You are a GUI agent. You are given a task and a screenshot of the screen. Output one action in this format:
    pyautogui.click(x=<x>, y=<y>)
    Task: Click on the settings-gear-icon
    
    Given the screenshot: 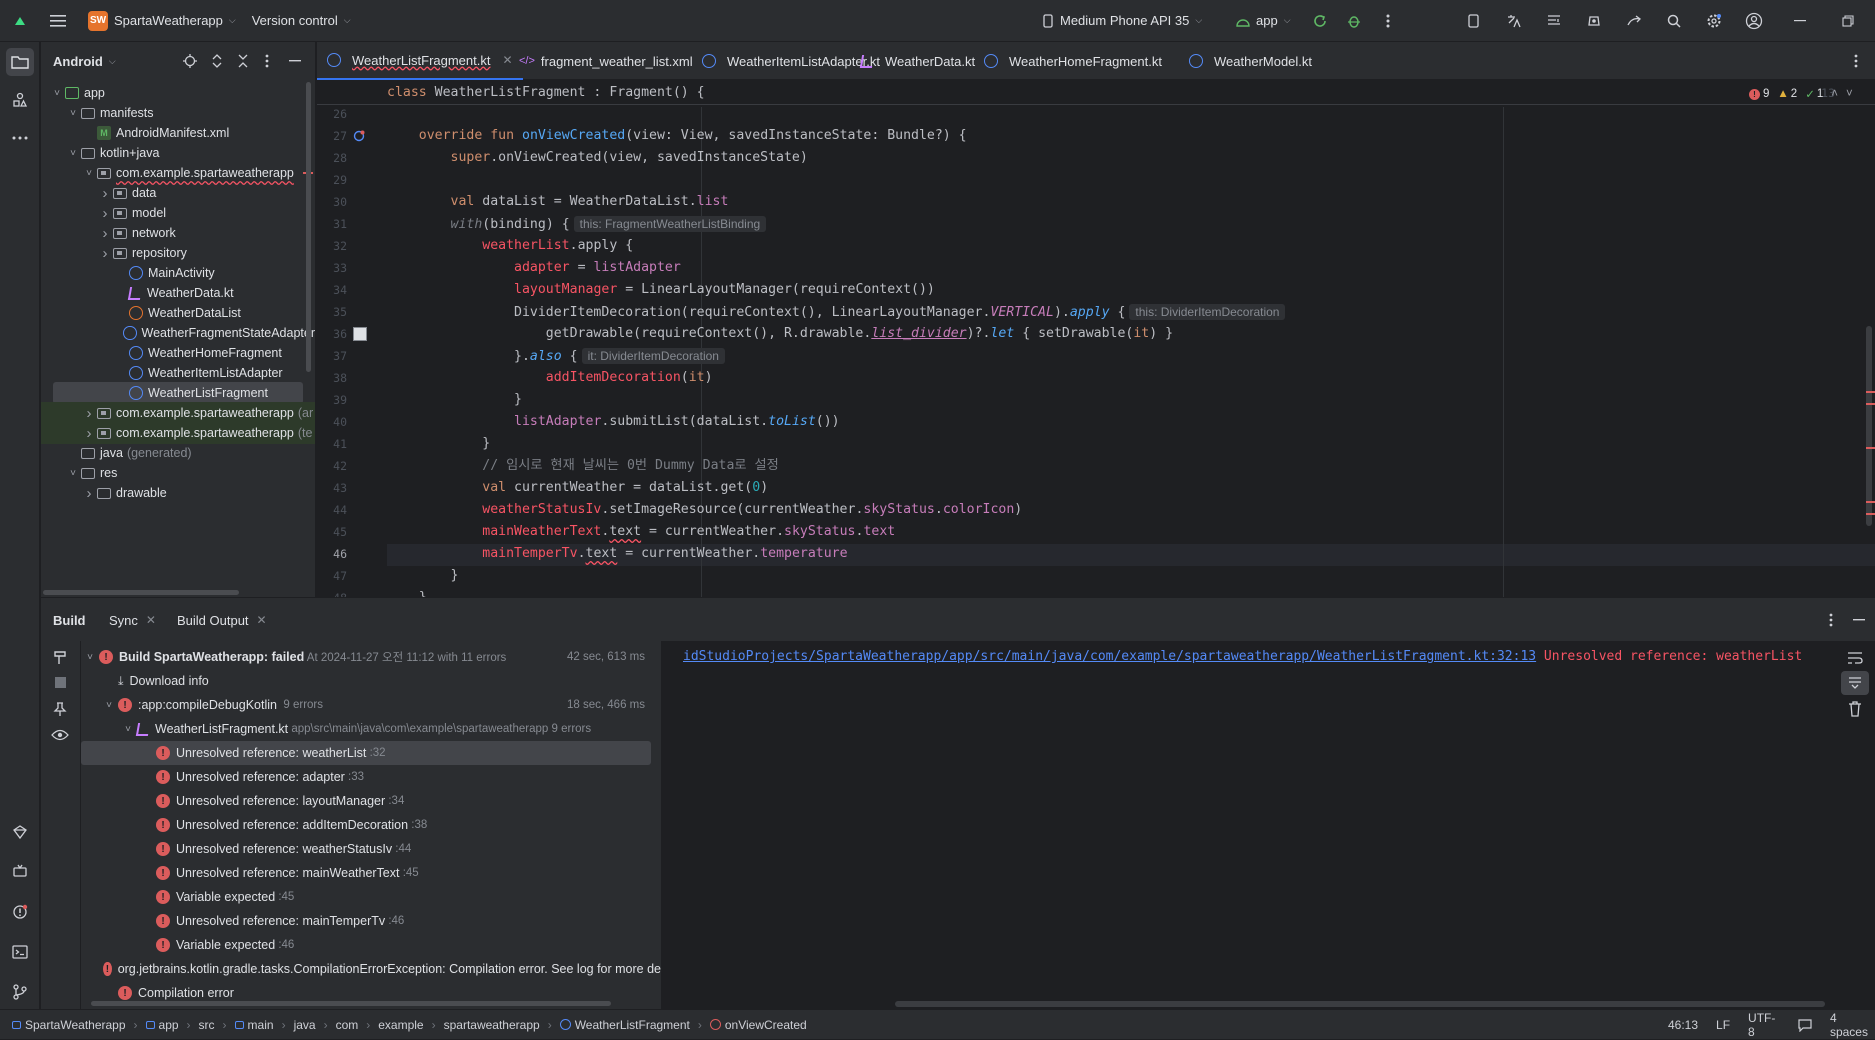 What is the action you would take?
    pyautogui.click(x=1714, y=21)
    